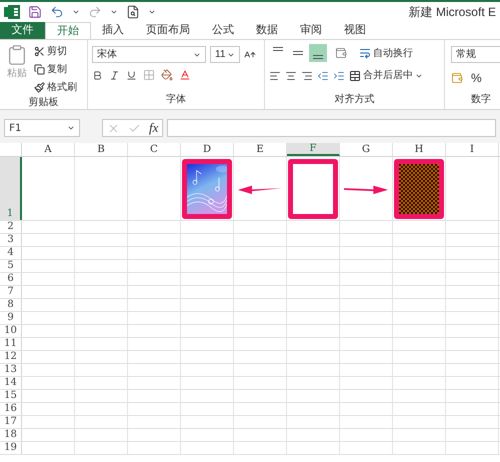  What do you see at coordinates (48, 149) in the screenshot?
I see `column-header: A` at bounding box center [48, 149].